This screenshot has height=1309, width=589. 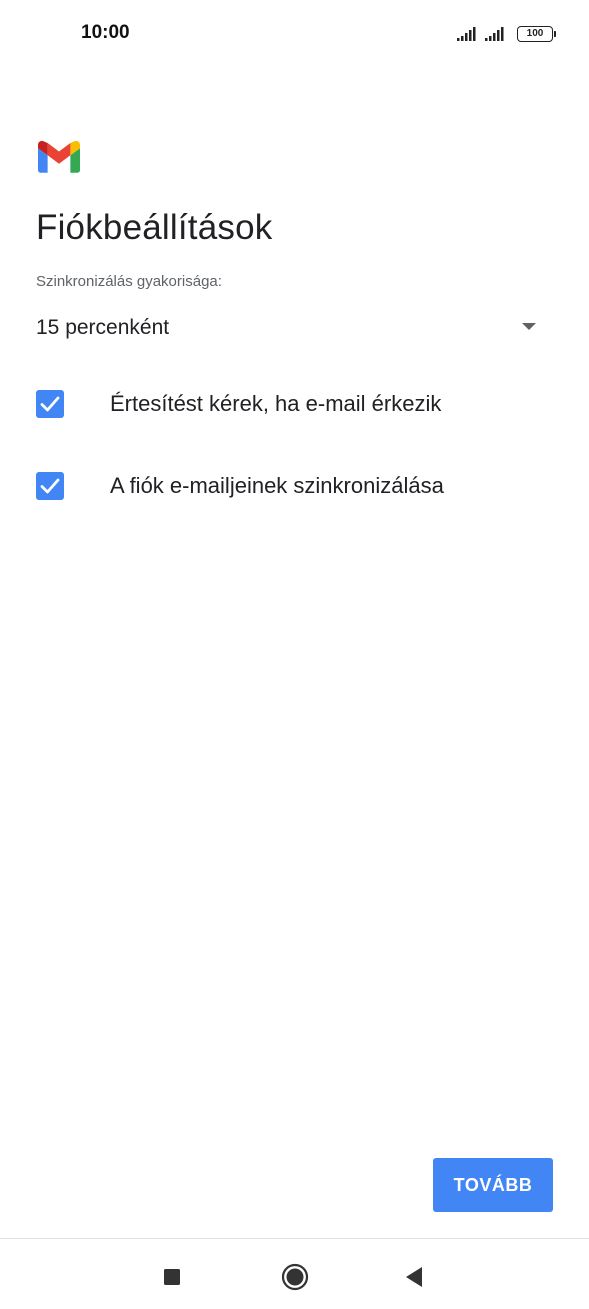 I want to click on back-icon, so click(x=414, y=1277).